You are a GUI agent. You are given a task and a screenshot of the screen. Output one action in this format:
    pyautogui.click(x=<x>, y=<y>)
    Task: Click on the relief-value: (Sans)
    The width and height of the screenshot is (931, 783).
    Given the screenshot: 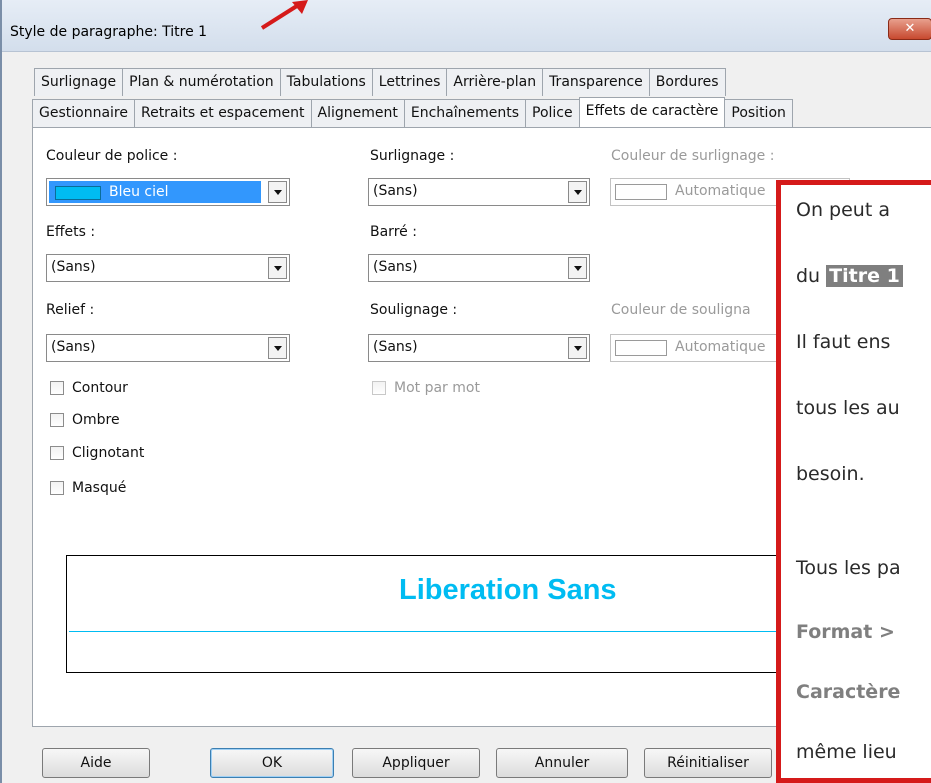 What is the action you would take?
    pyautogui.click(x=73, y=347)
    